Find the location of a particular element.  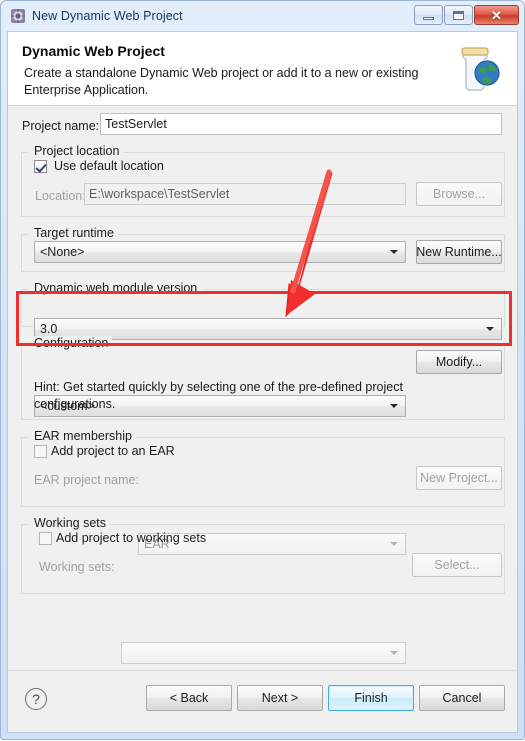

working-sets-group-title: Working sets is located at coordinates (70, 523).